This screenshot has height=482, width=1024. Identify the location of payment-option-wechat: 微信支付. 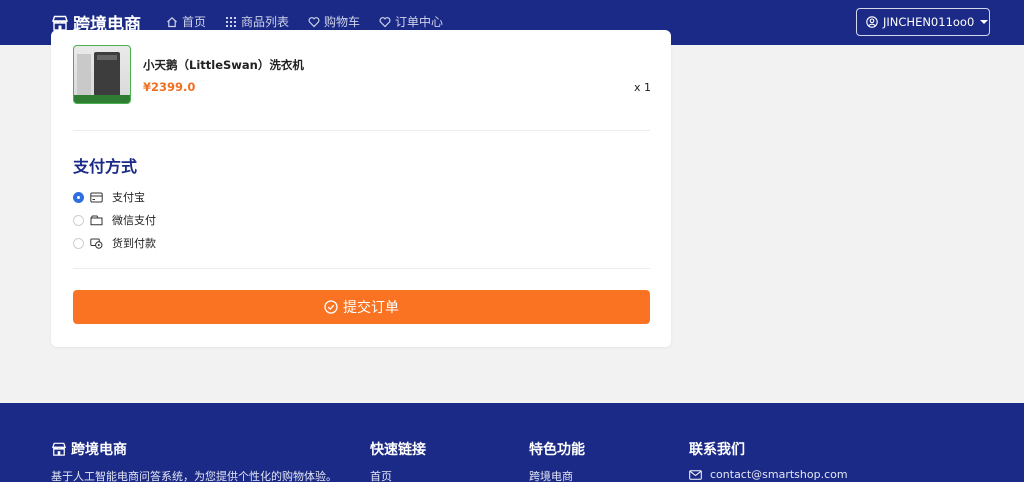
(114, 220).